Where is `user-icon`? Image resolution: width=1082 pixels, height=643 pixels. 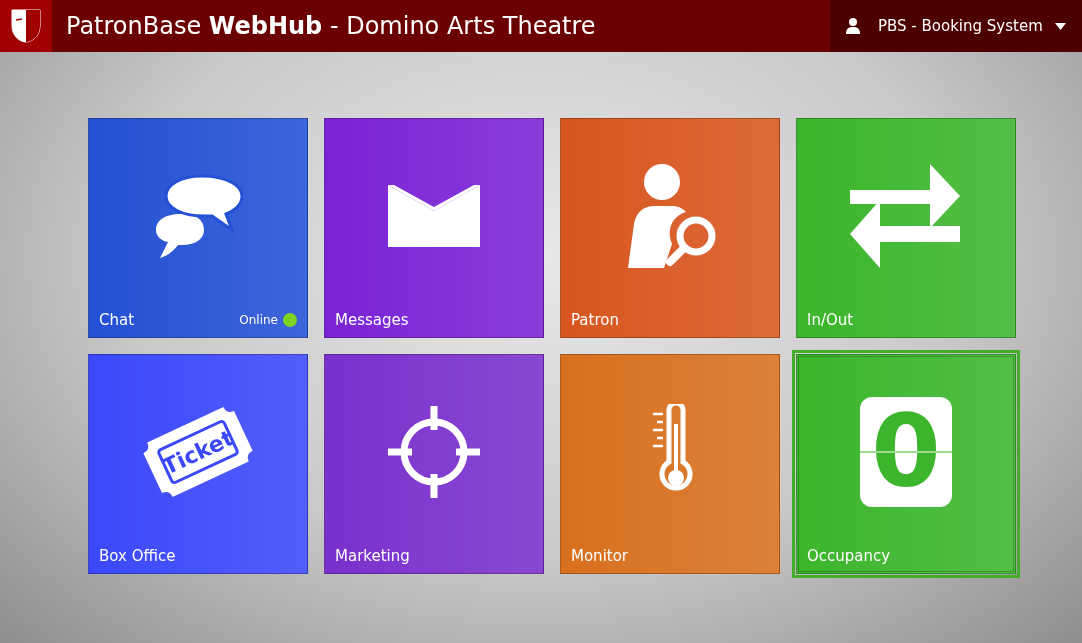 user-icon is located at coordinates (853, 26).